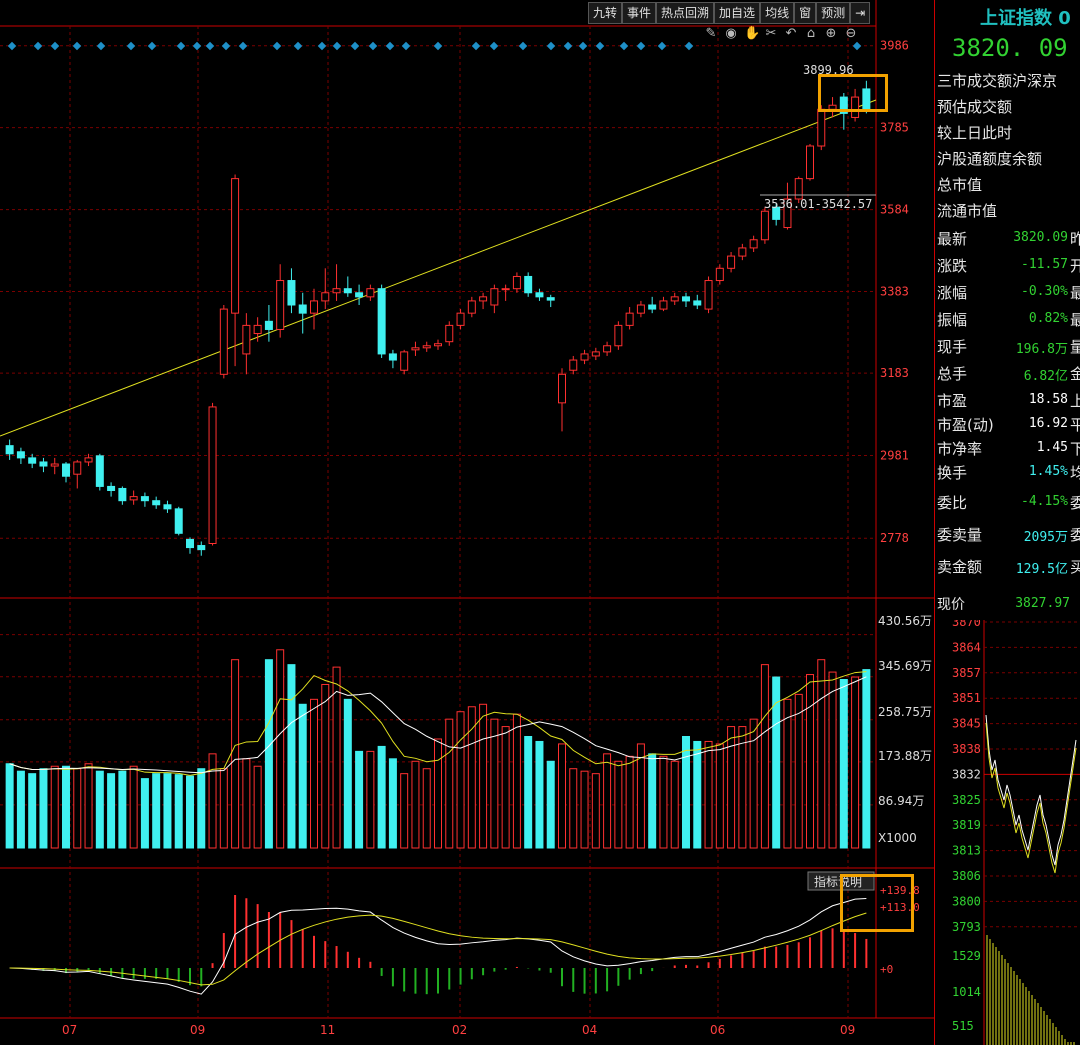 The image size is (1080, 1045). Describe the element at coordinates (1048, 318) in the screenshot. I see `quote-value: 0.82%` at that location.